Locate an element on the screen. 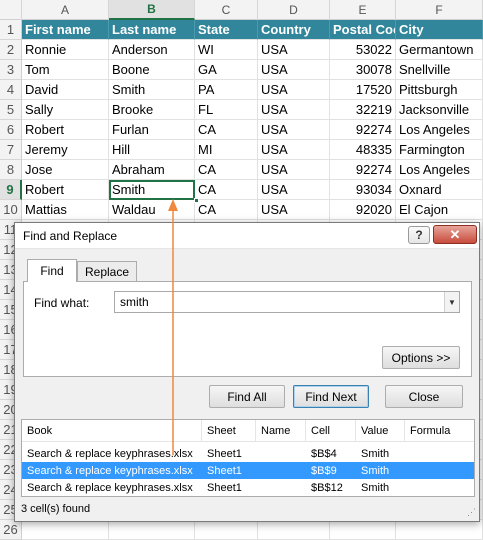  column-header-b: B is located at coordinates (152, 10).